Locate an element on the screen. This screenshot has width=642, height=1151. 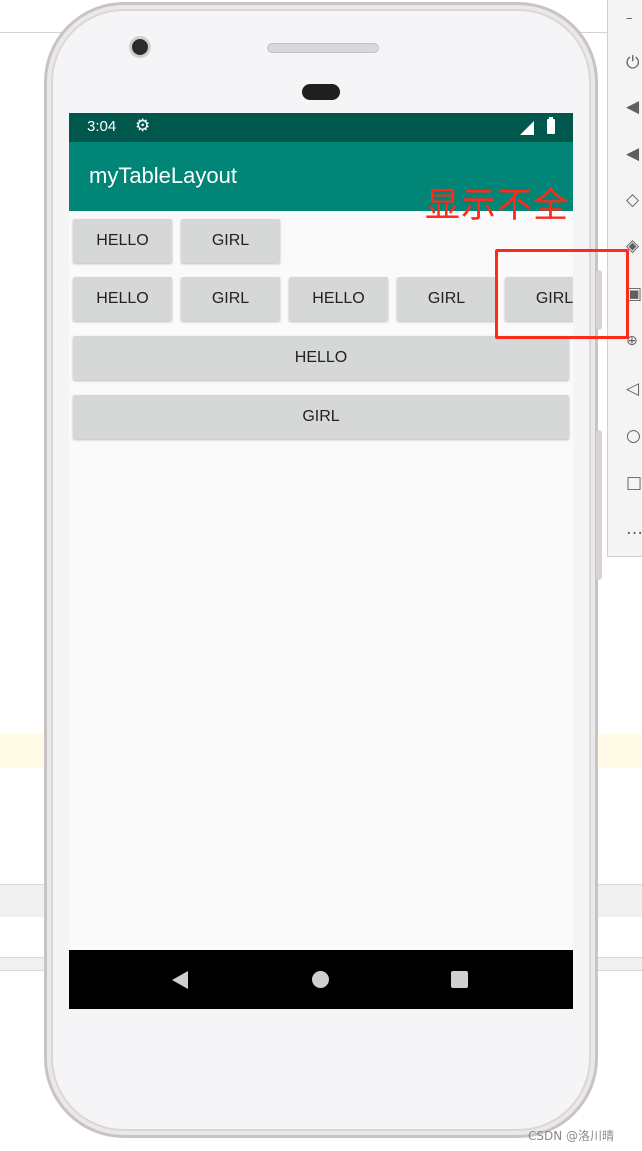
proximity-sensor is located at coordinates (321, 92).